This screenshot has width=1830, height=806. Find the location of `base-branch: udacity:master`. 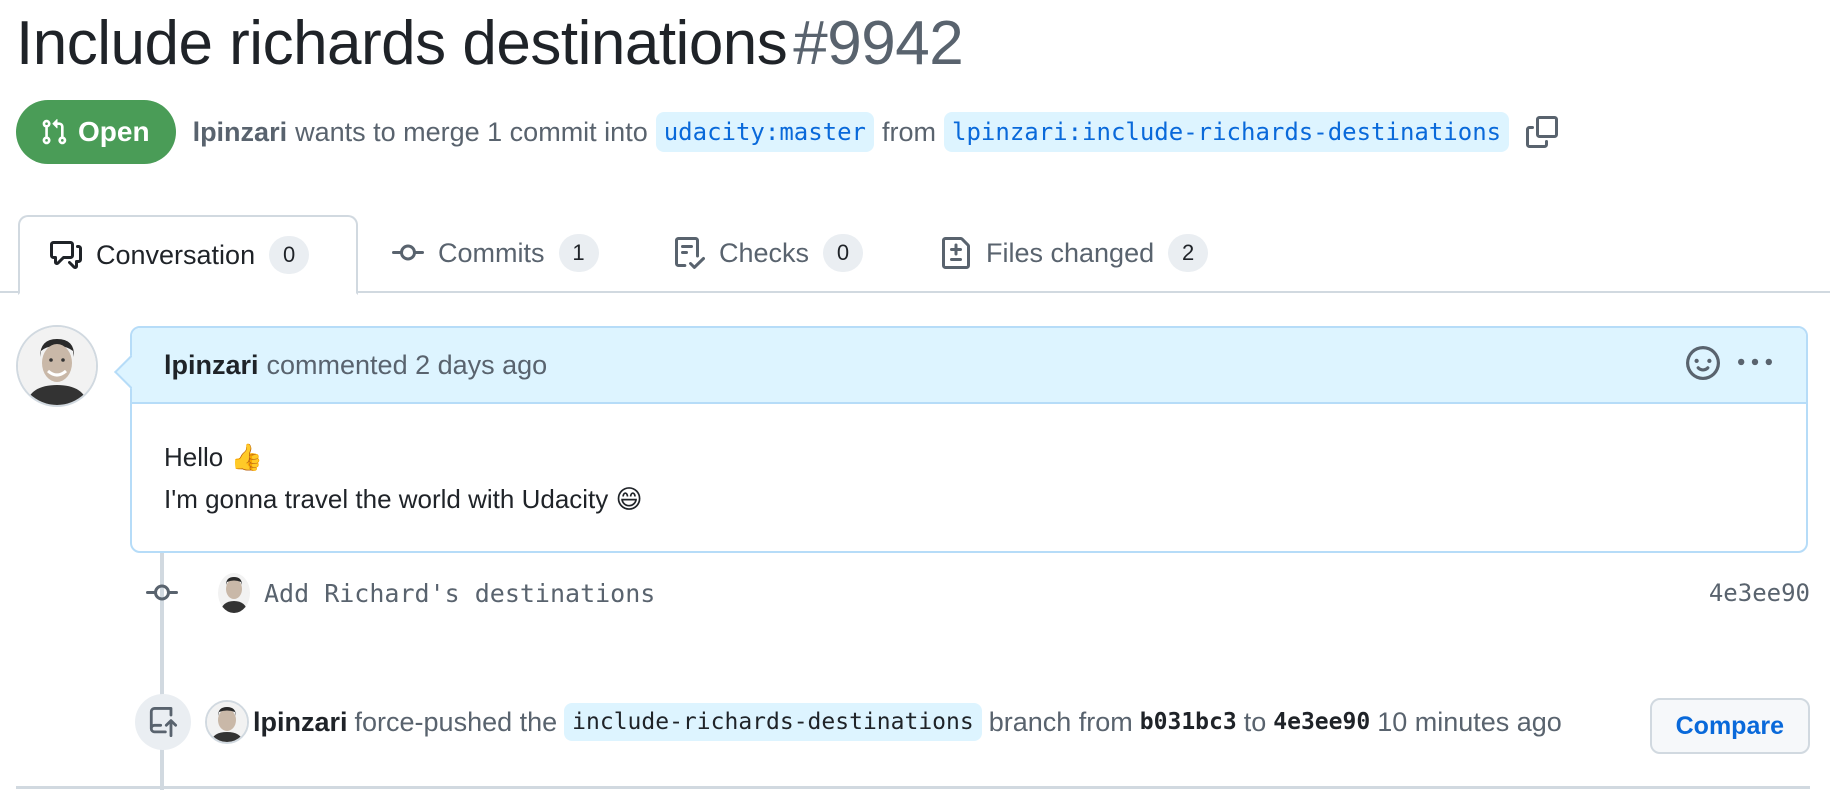

base-branch: udacity:master is located at coordinates (765, 132).